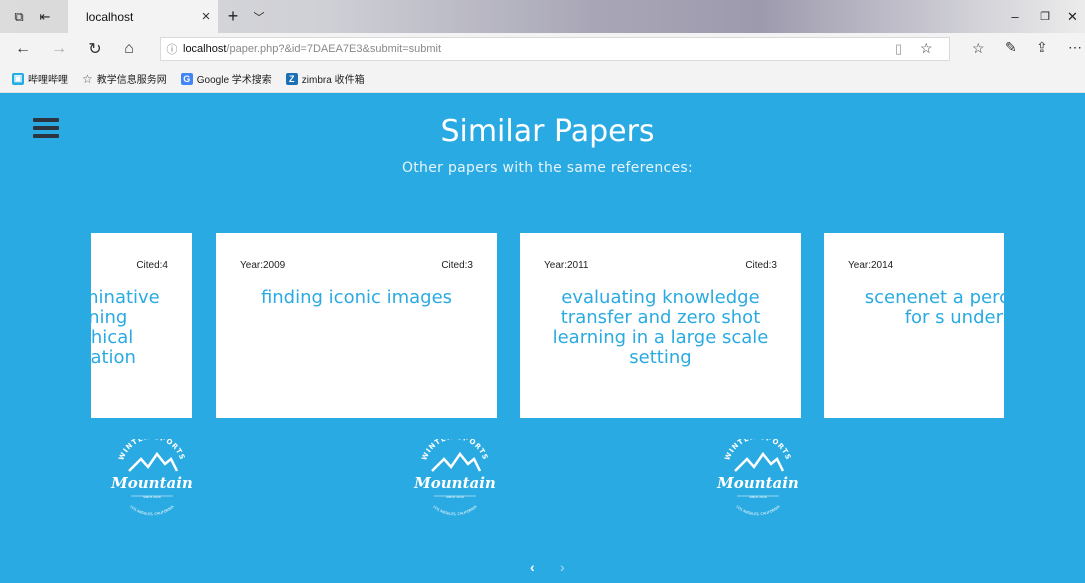 The image size is (1085, 583). I want to click on close-tab-icon: ×, so click(206, 16).